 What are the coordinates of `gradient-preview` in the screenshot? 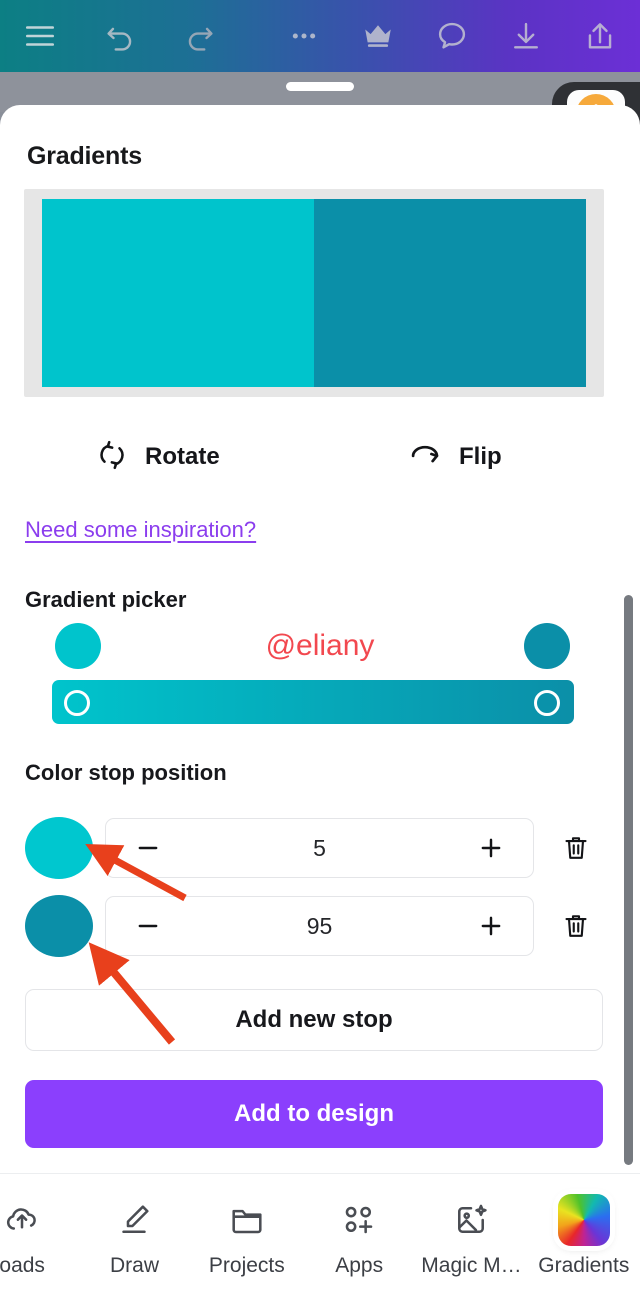 It's located at (314, 293).